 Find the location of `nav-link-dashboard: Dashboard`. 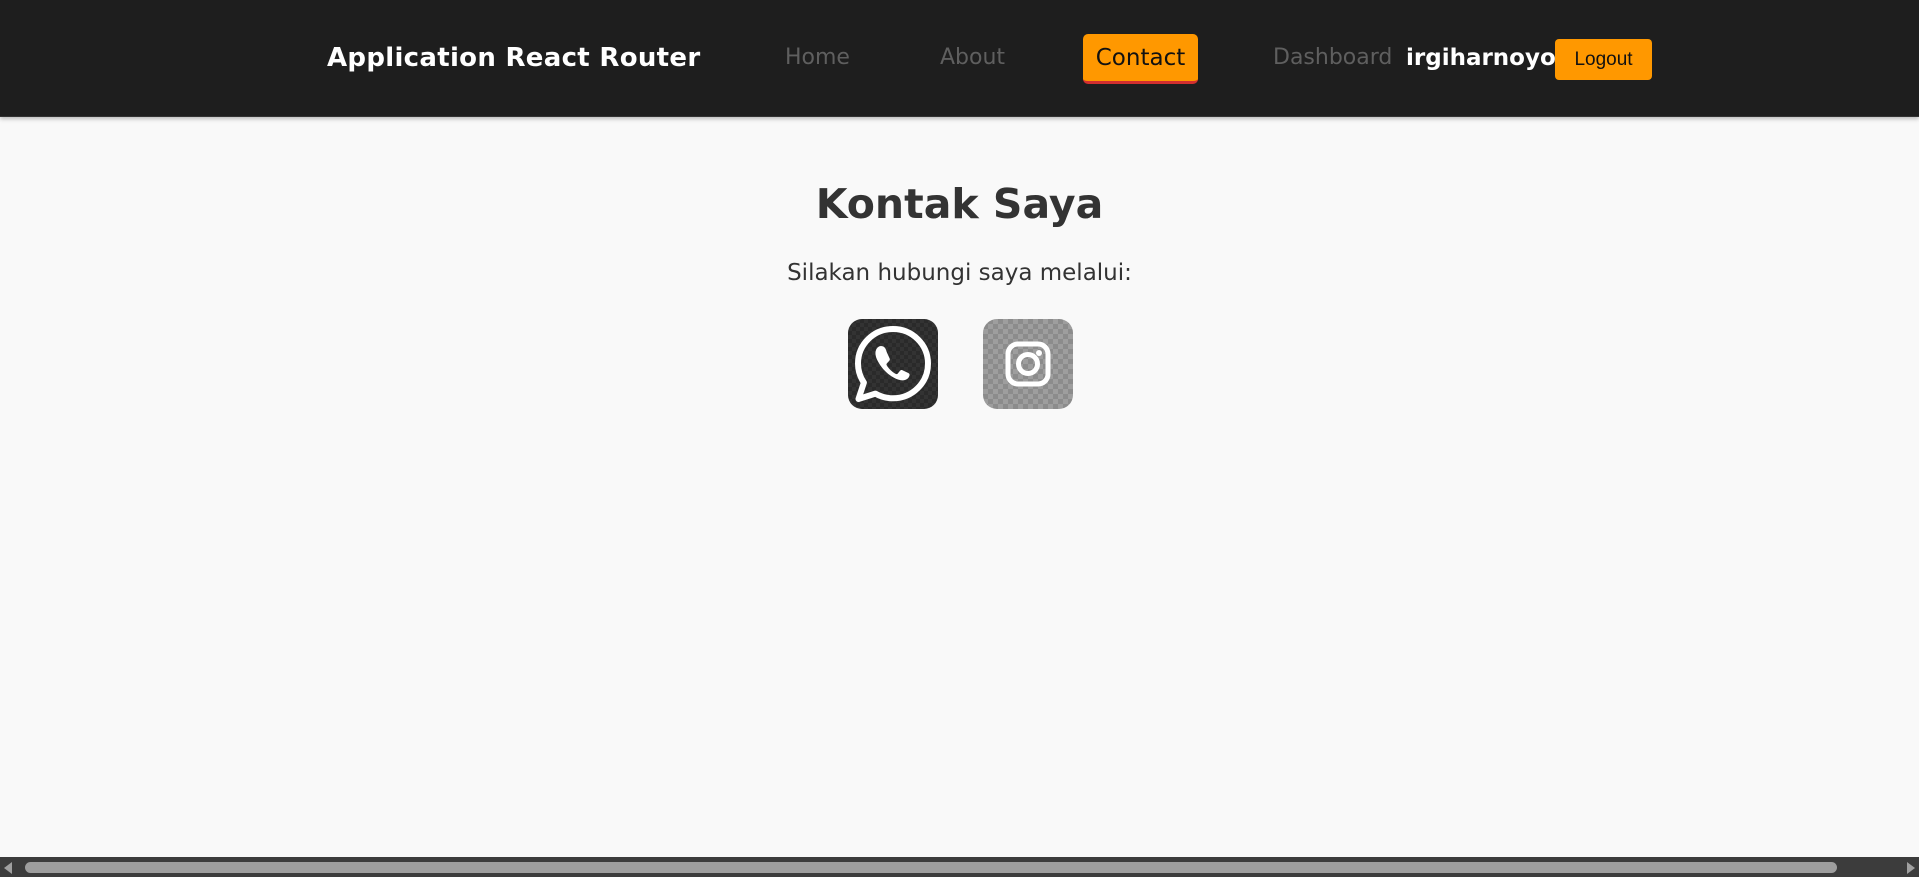

nav-link-dashboard: Dashboard is located at coordinates (1332, 57).